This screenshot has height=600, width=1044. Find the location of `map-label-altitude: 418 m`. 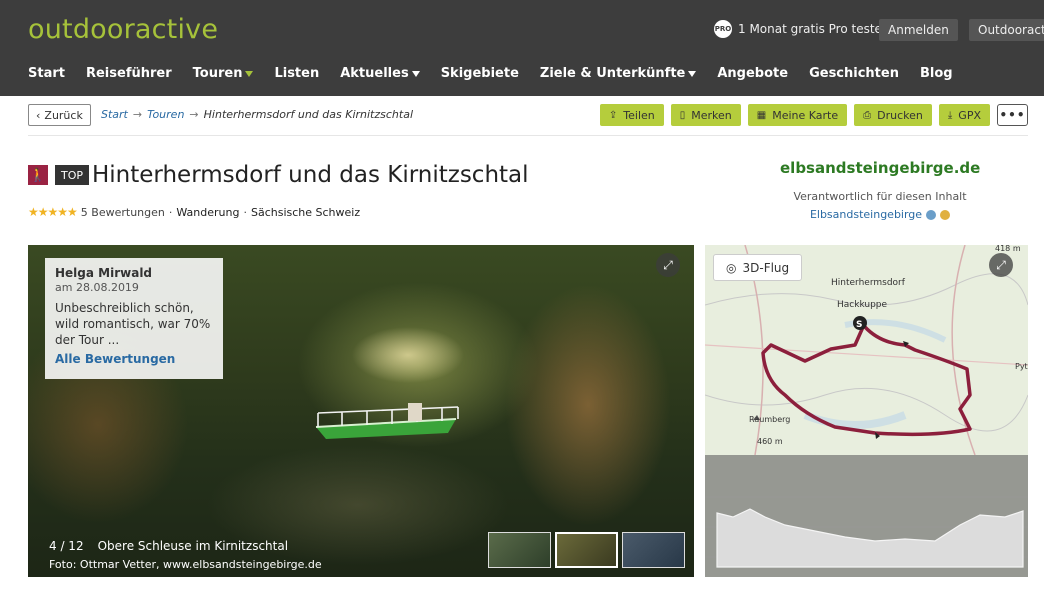

map-label-altitude: 418 m is located at coordinates (1008, 249).